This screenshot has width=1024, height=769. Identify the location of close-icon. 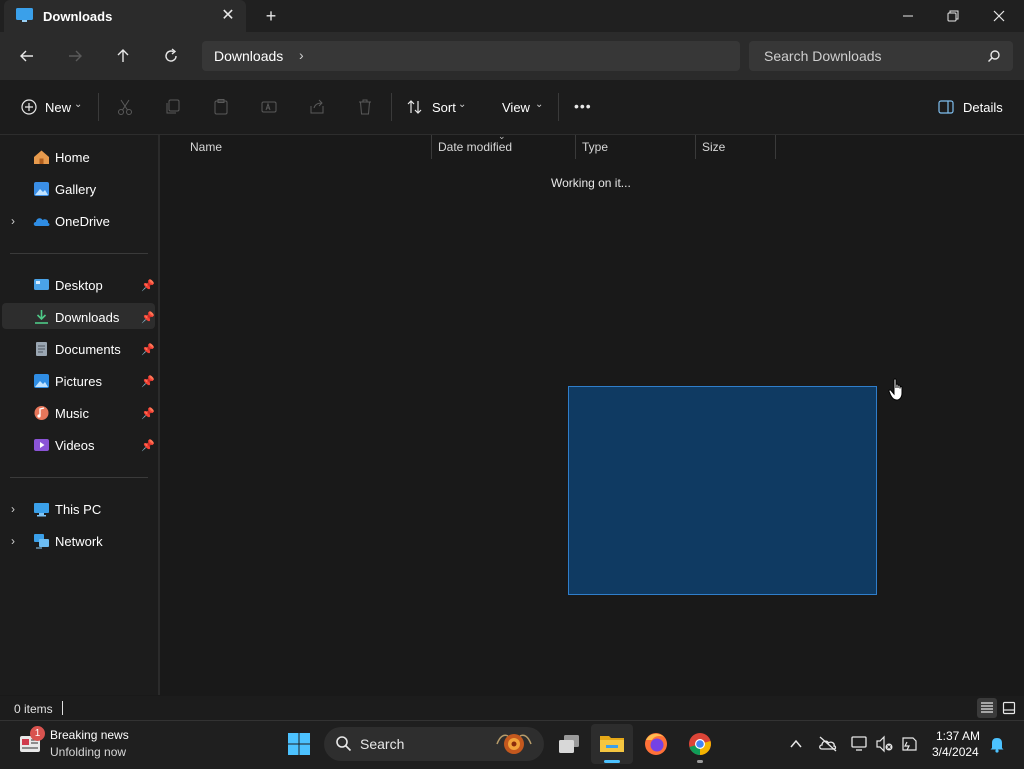
(999, 16).